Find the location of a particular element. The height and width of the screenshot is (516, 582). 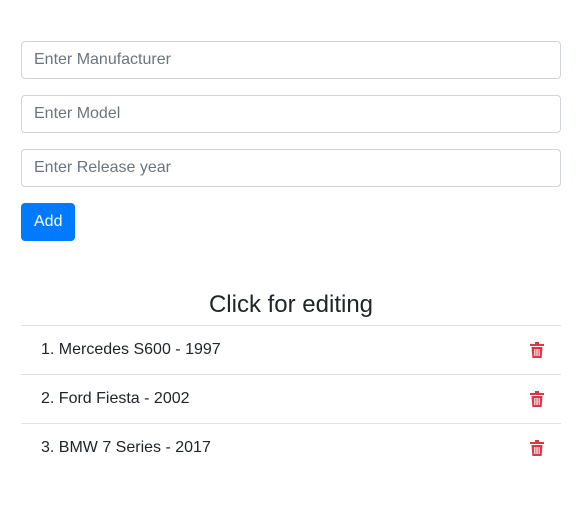

list-item-label: 3. BMW 7 Series - 2017 is located at coordinates (126, 447).